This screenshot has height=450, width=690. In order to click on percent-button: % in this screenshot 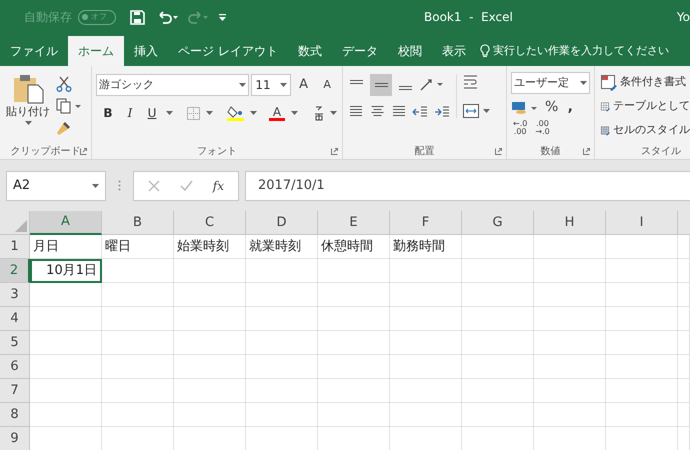, I will do `click(551, 107)`.